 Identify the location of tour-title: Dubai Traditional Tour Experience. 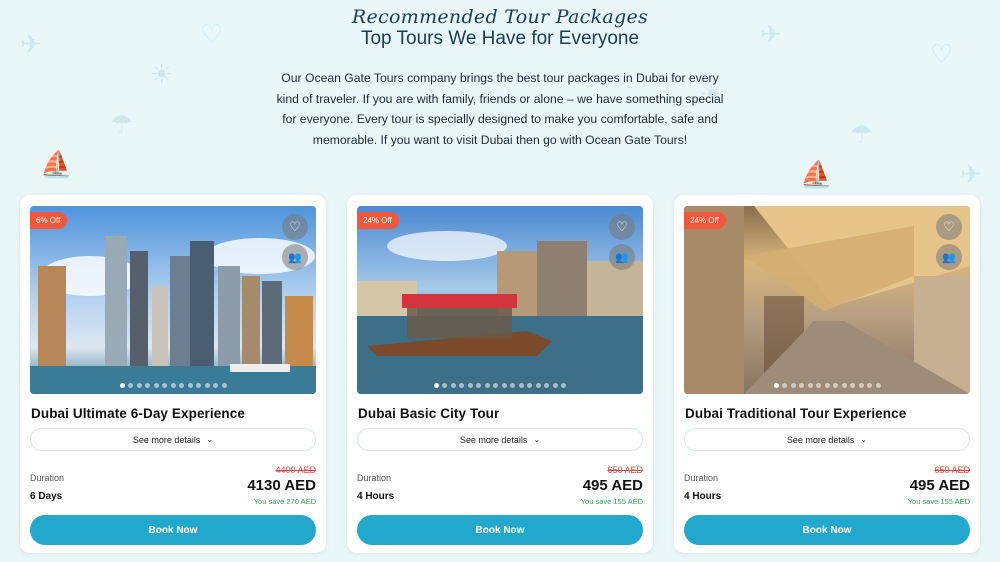
(827, 413).